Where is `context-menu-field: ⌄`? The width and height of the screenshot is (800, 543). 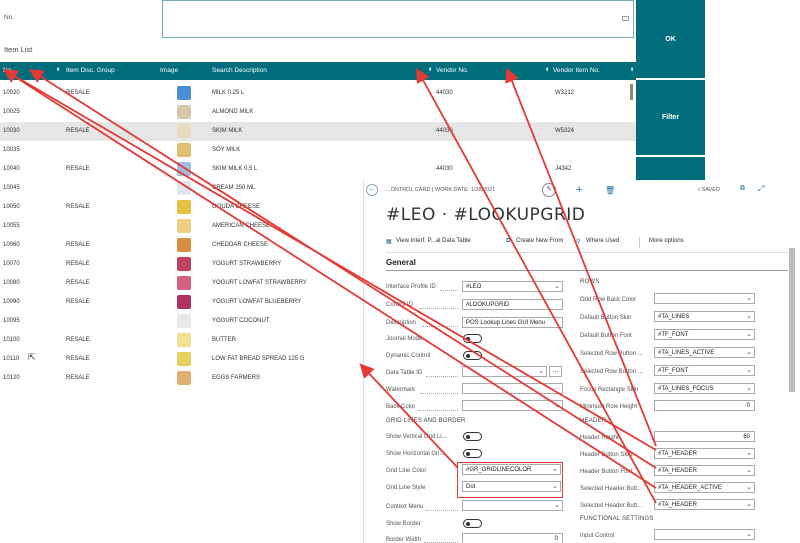 context-menu-field: ⌄ is located at coordinates (512, 505).